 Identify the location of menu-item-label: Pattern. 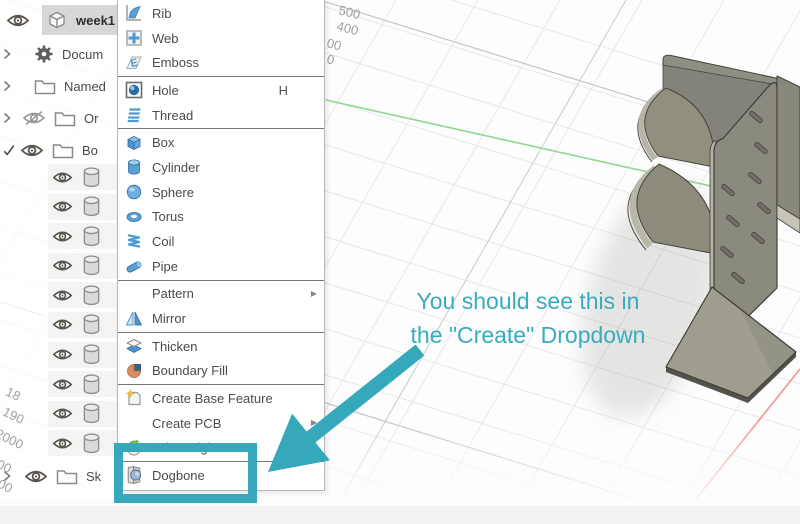
(173, 294).